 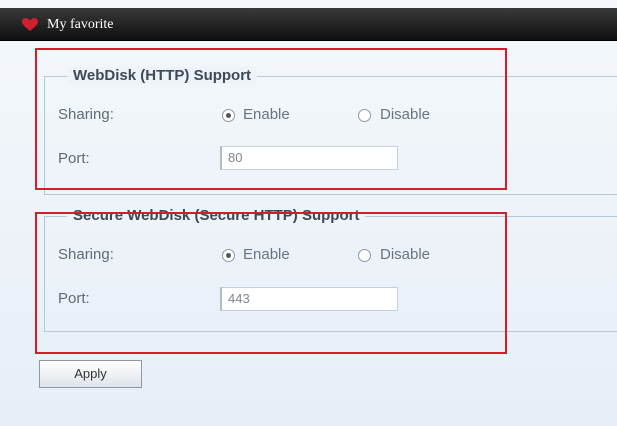 What do you see at coordinates (308, 24) in the screenshot?
I see `title-bar: My favorite` at bounding box center [308, 24].